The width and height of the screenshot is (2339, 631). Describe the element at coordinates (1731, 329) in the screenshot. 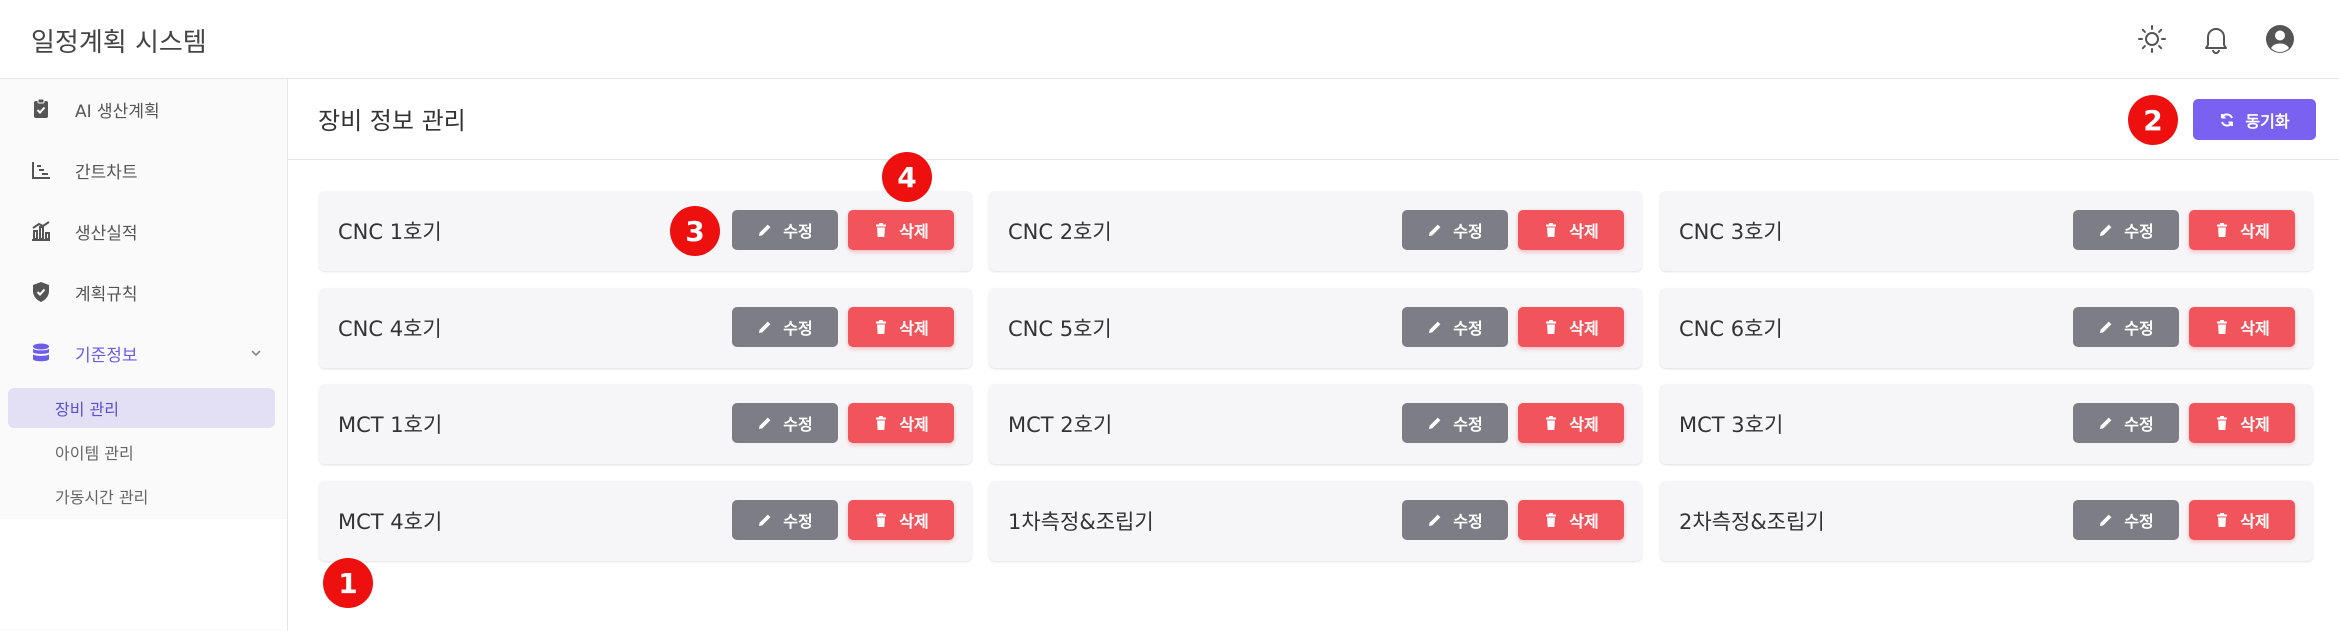

I see `equipment-name: CNC 6호기` at that location.